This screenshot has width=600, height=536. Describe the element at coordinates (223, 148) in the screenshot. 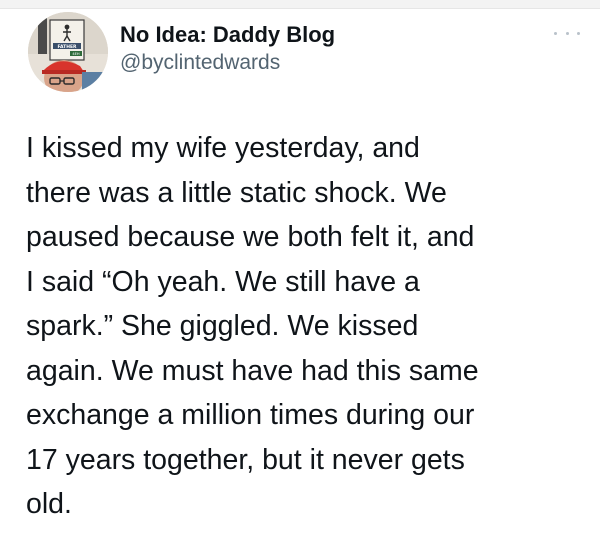

I see `tweet-text-line: I kissed my wife yesterday, and` at that location.